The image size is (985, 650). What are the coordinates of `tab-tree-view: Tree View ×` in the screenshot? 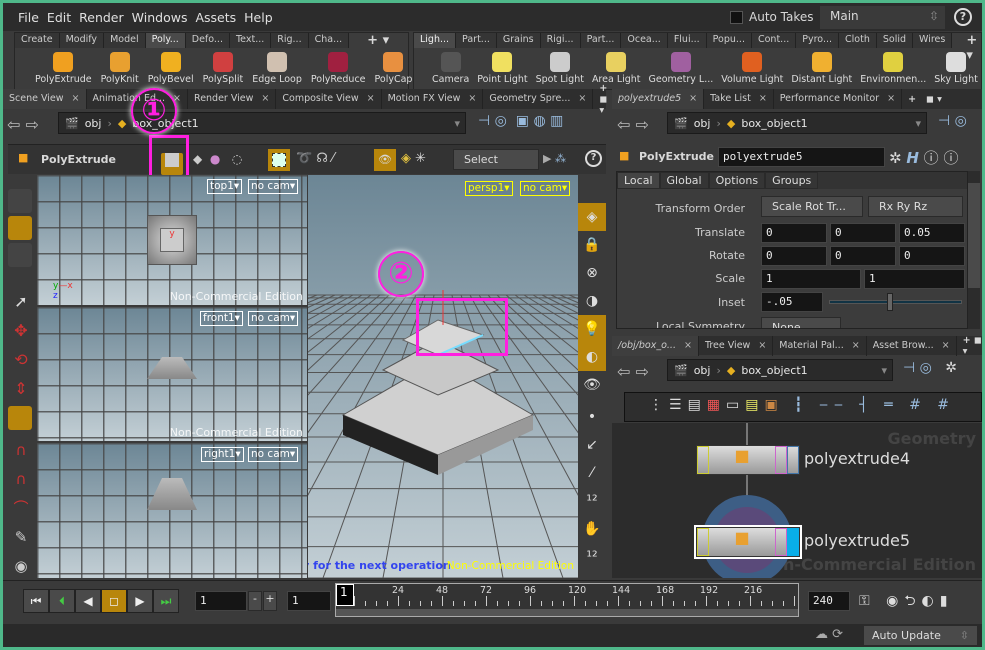 It's located at (736, 345).